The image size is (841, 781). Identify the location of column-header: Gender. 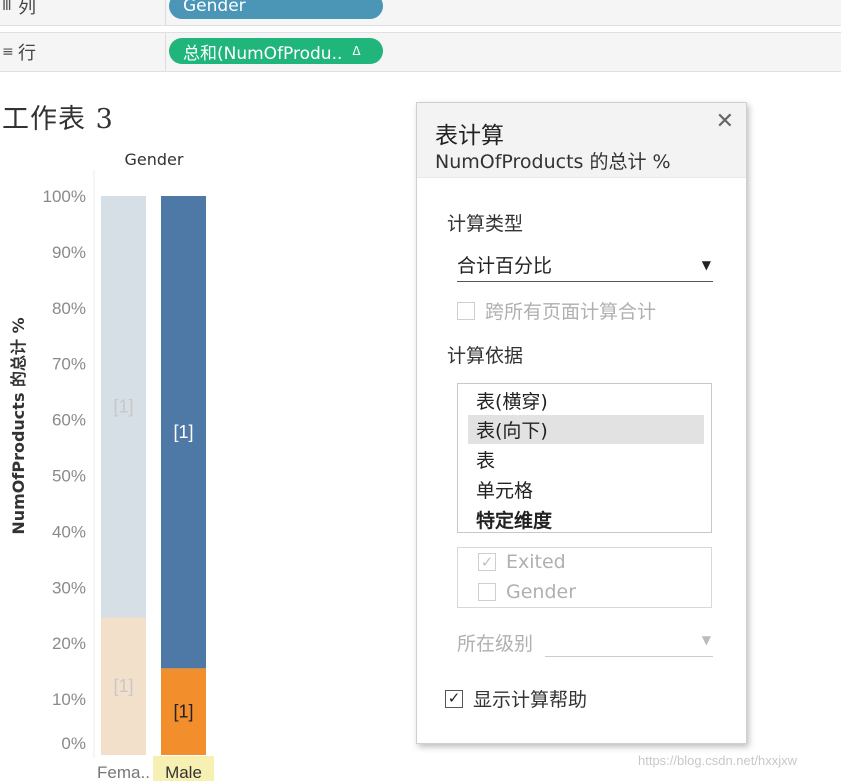
(154, 159).